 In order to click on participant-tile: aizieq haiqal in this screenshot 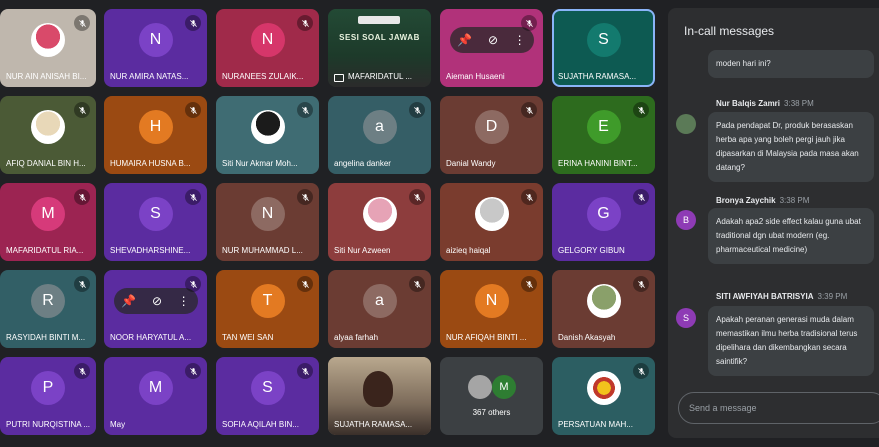, I will do `click(491, 222)`.